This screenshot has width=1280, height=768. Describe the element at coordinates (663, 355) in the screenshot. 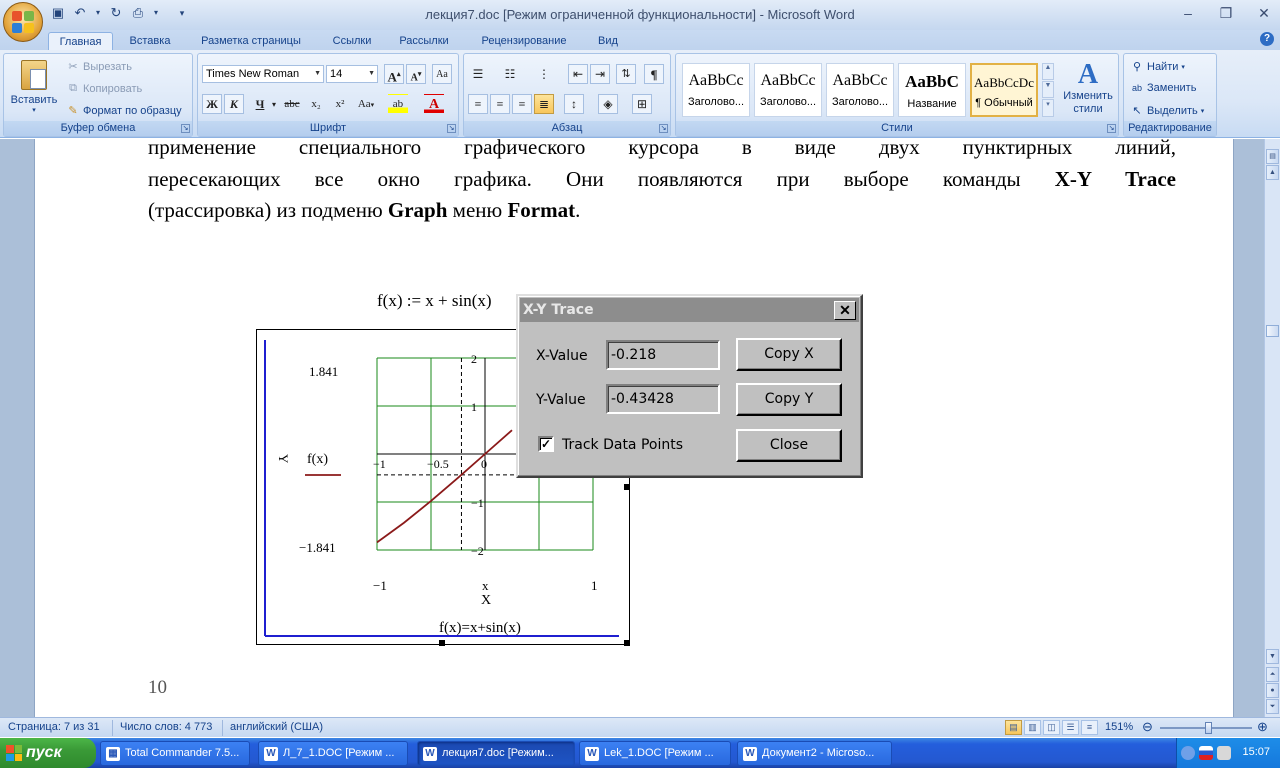

I see `x-value-field: -0.218` at that location.